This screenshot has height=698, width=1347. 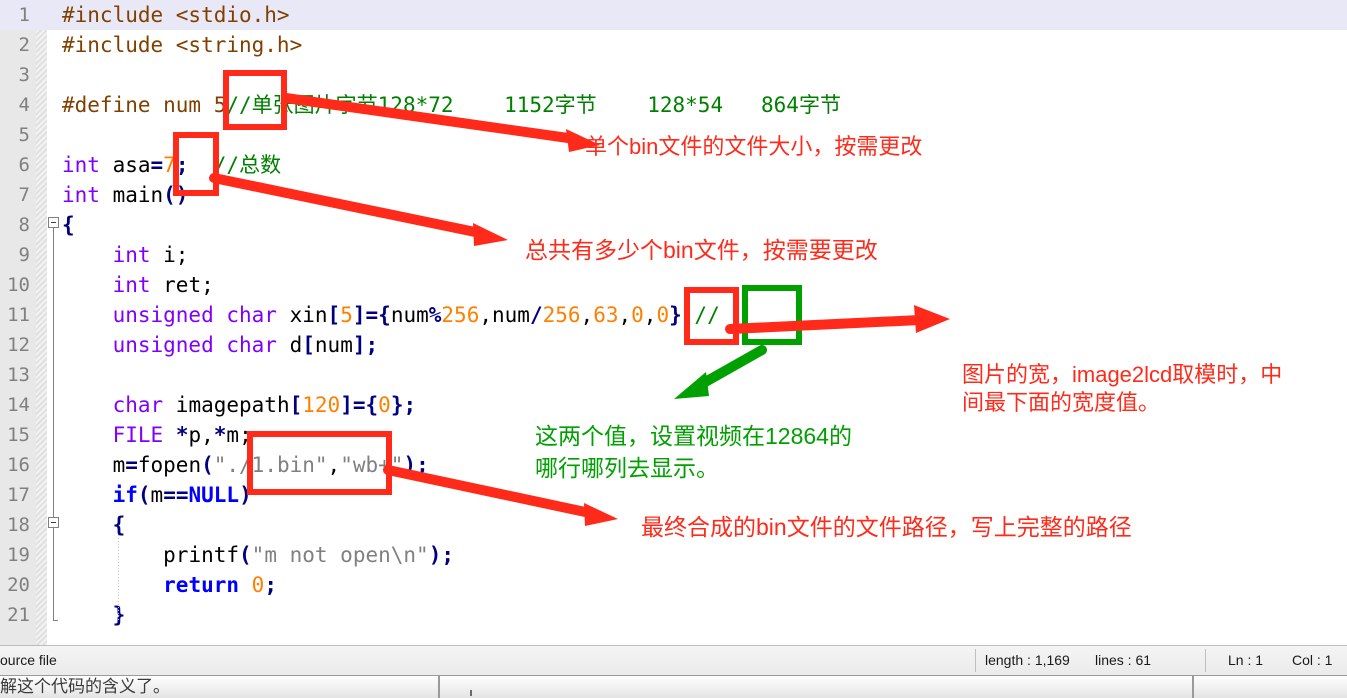 What do you see at coordinates (176, 15) in the screenshot?
I see `code-token: #include <stdio.h>` at bounding box center [176, 15].